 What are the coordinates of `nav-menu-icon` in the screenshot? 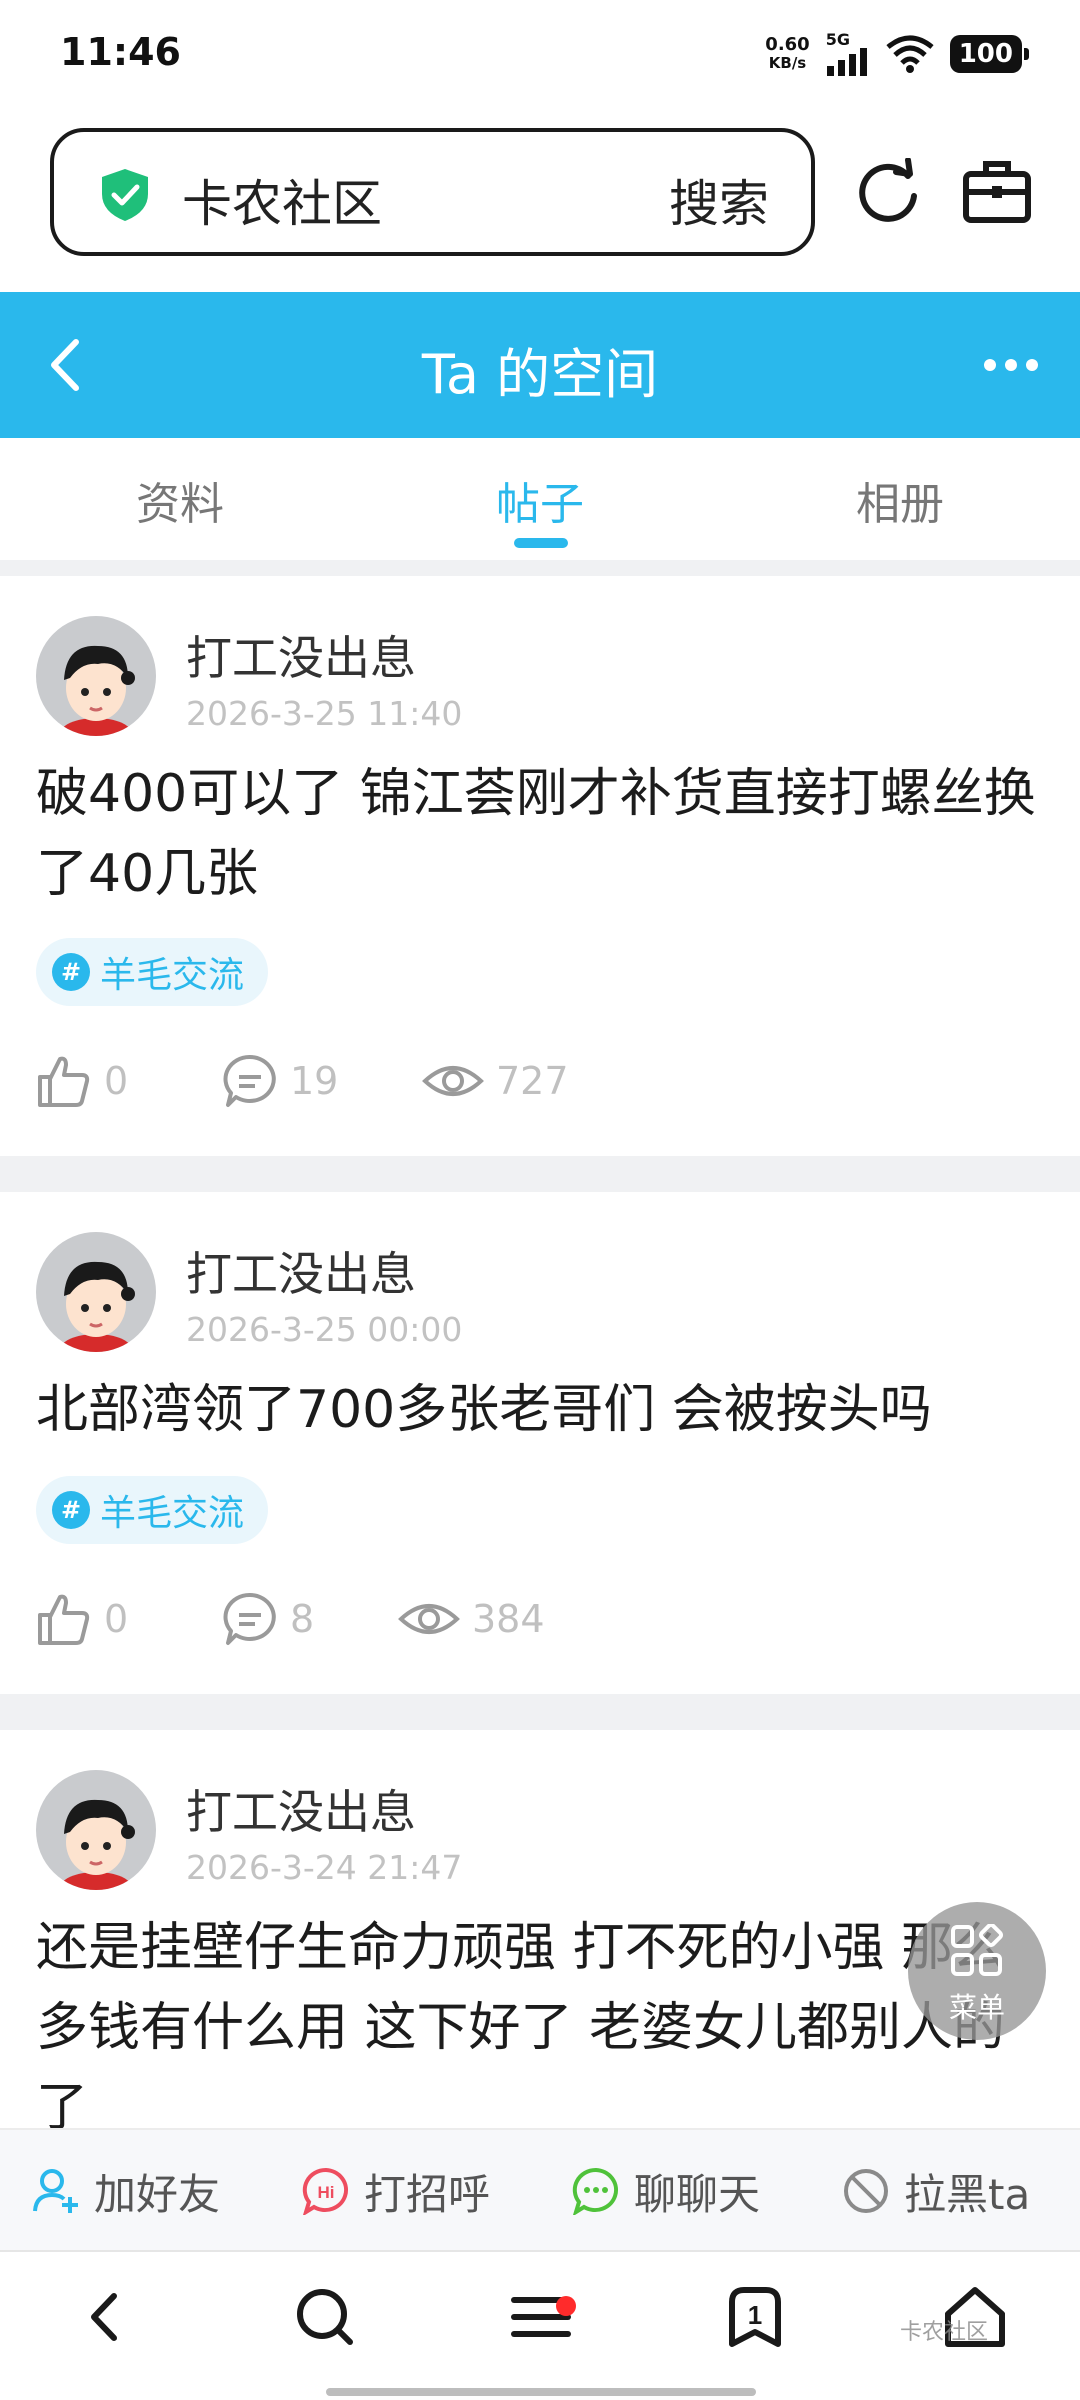 It's located at (541, 2317).